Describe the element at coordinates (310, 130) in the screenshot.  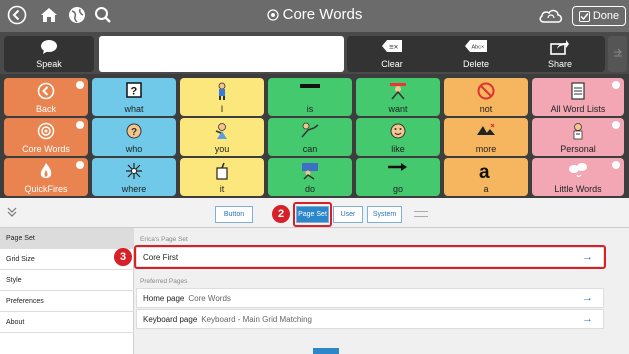
I see `can-symbol-icon` at that location.